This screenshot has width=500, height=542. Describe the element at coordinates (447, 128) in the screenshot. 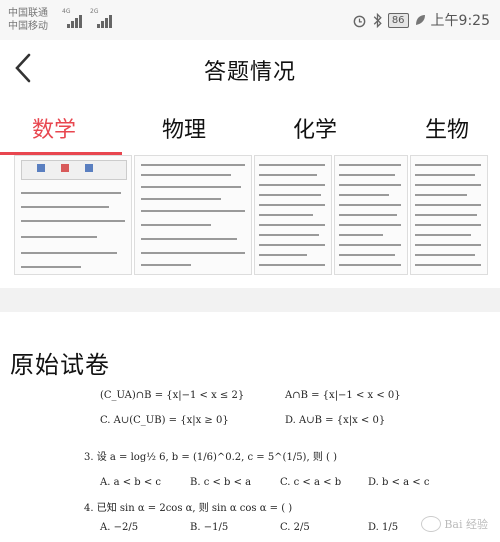

I see `tab-biology: 生物` at that location.